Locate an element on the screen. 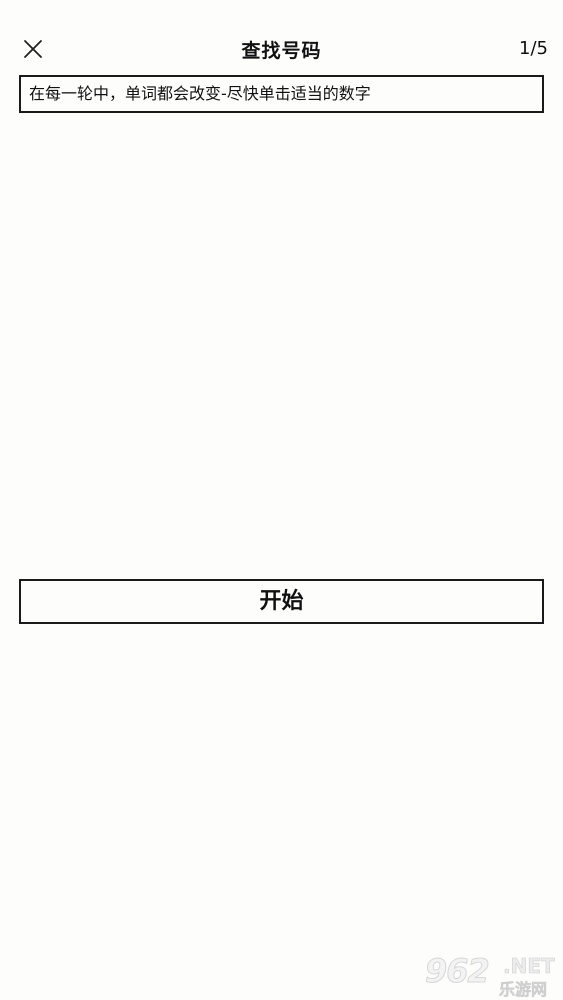 Image resolution: width=563 pixels, height=1000 pixels. instructions-box: 在每一轮中，单词都会改变-尽快单击适当的数字 is located at coordinates (281, 94).